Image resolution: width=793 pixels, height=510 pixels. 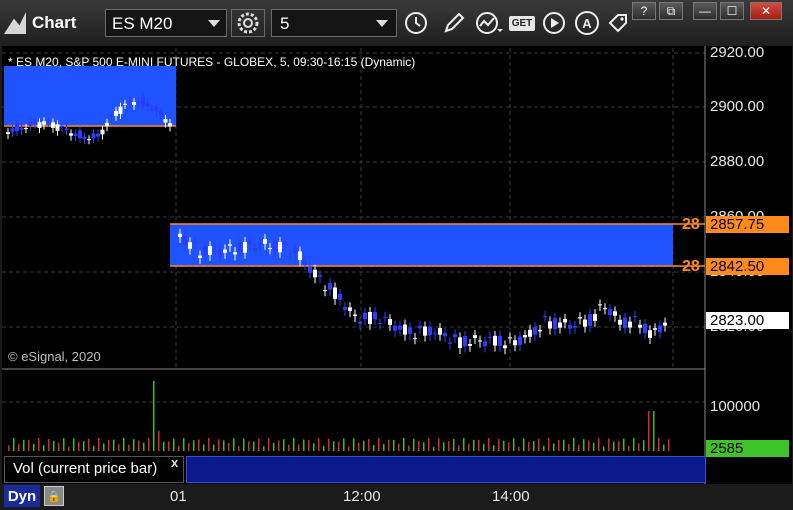 What do you see at coordinates (691, 224) in the screenshot?
I see `level-label-upper: 28` at bounding box center [691, 224].